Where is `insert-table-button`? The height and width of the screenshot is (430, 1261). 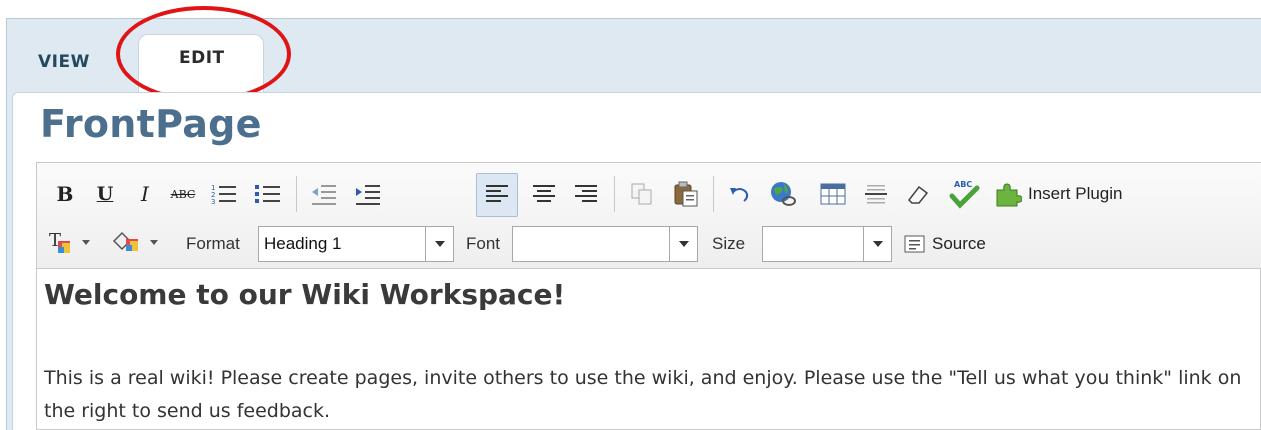 insert-table-button is located at coordinates (833, 194).